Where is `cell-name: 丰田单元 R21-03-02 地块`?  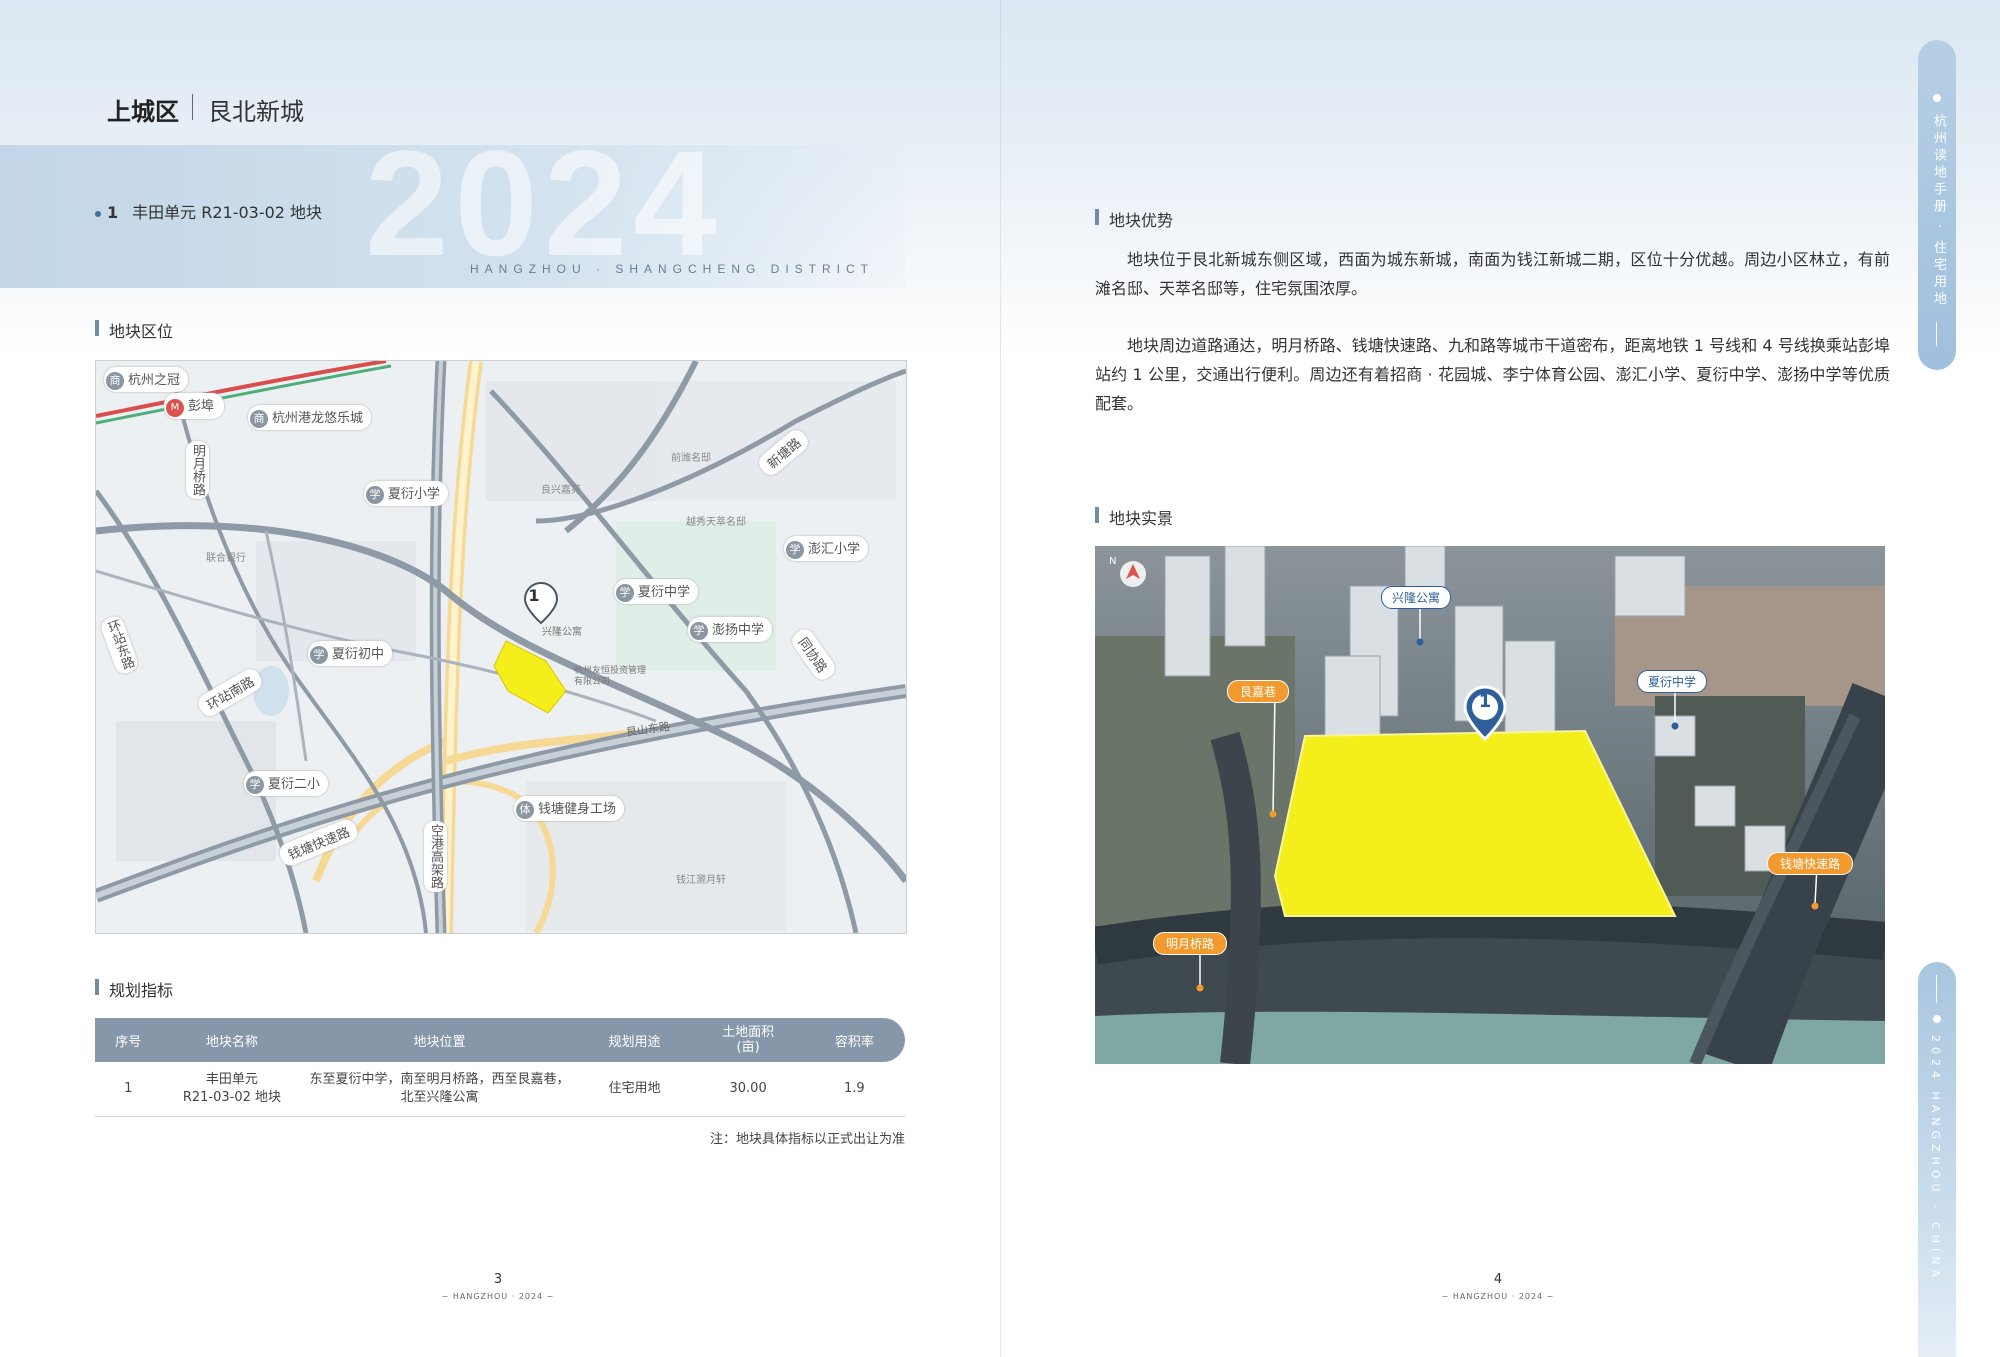 cell-name: 丰田单元 R21-03-02 地块 is located at coordinates (232, 1089).